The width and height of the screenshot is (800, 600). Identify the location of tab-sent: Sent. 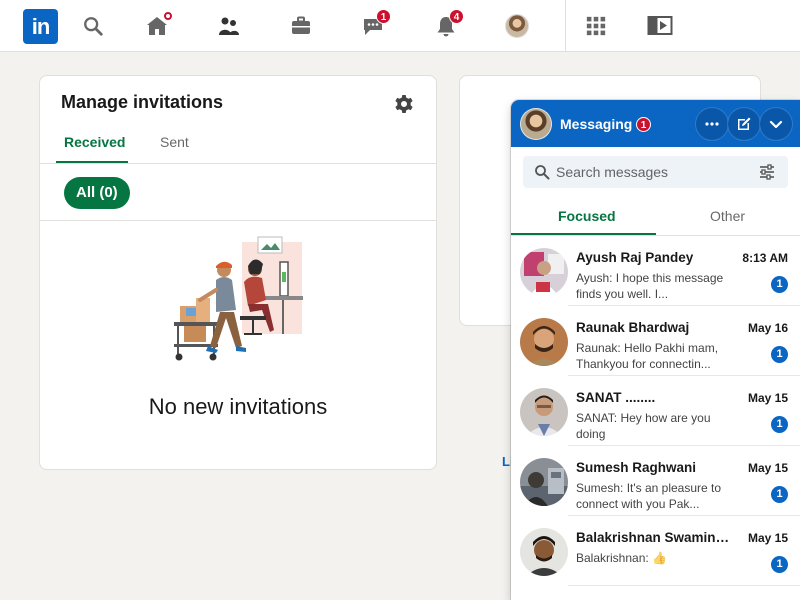
(174, 142).